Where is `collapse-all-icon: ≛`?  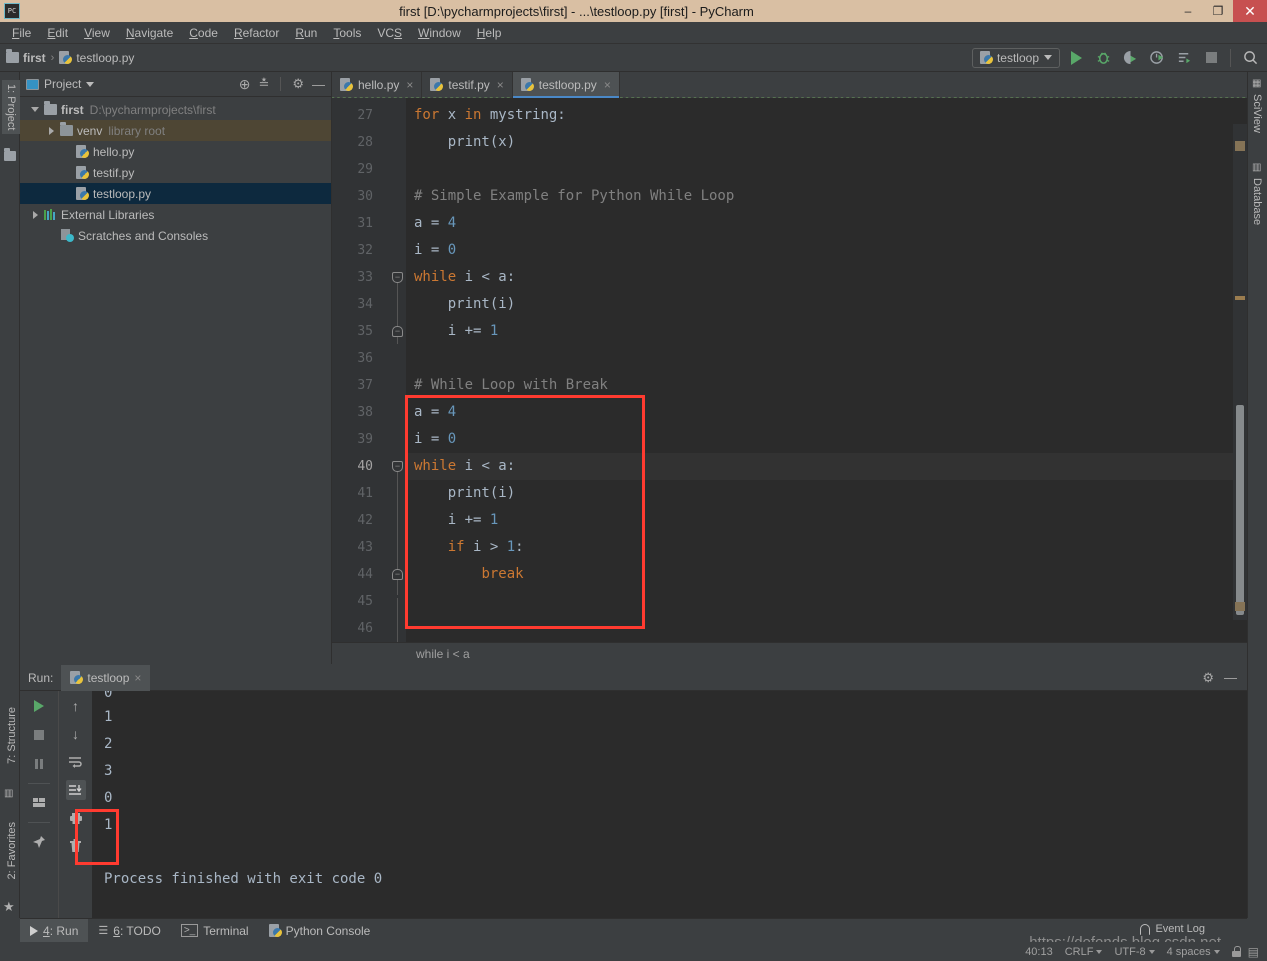 collapse-all-icon: ≛ is located at coordinates (263, 84).